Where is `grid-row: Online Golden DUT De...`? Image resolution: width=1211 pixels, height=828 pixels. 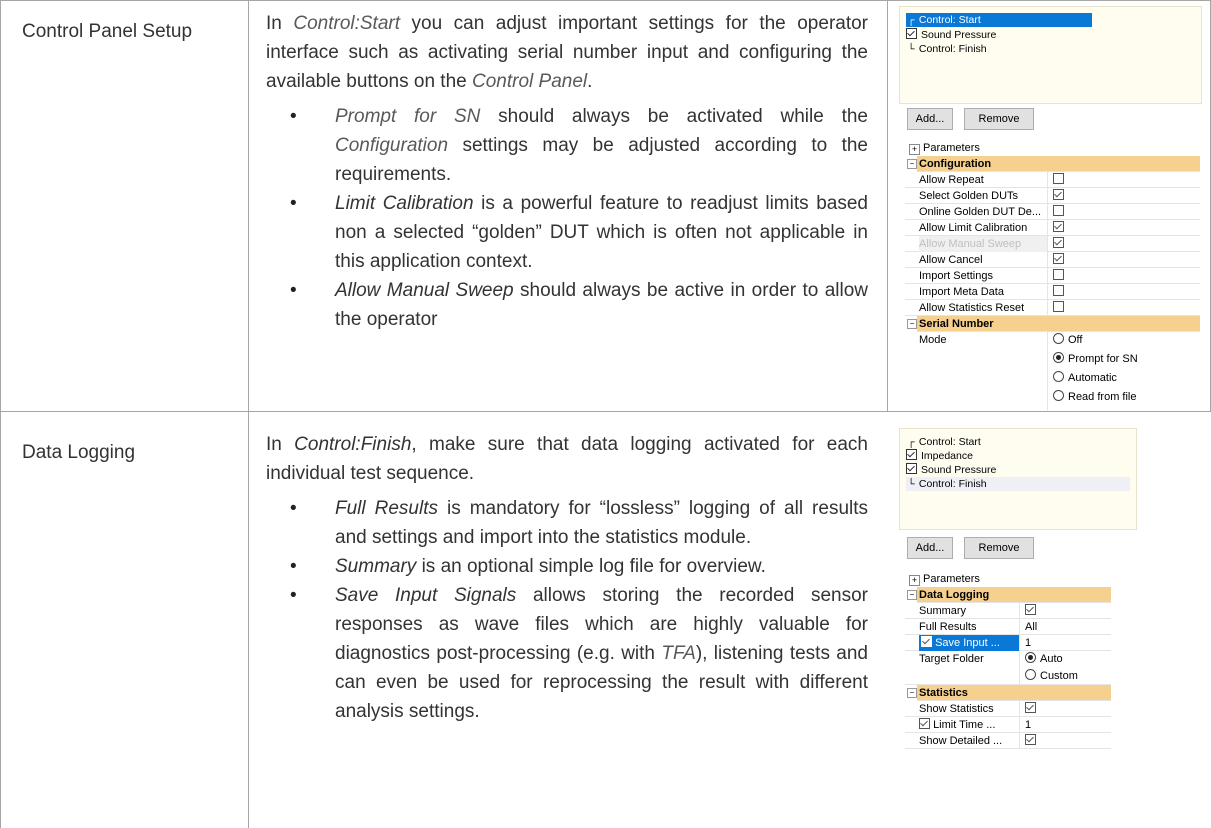
grid-row: Online Golden DUT De... is located at coordinates (1052, 212).